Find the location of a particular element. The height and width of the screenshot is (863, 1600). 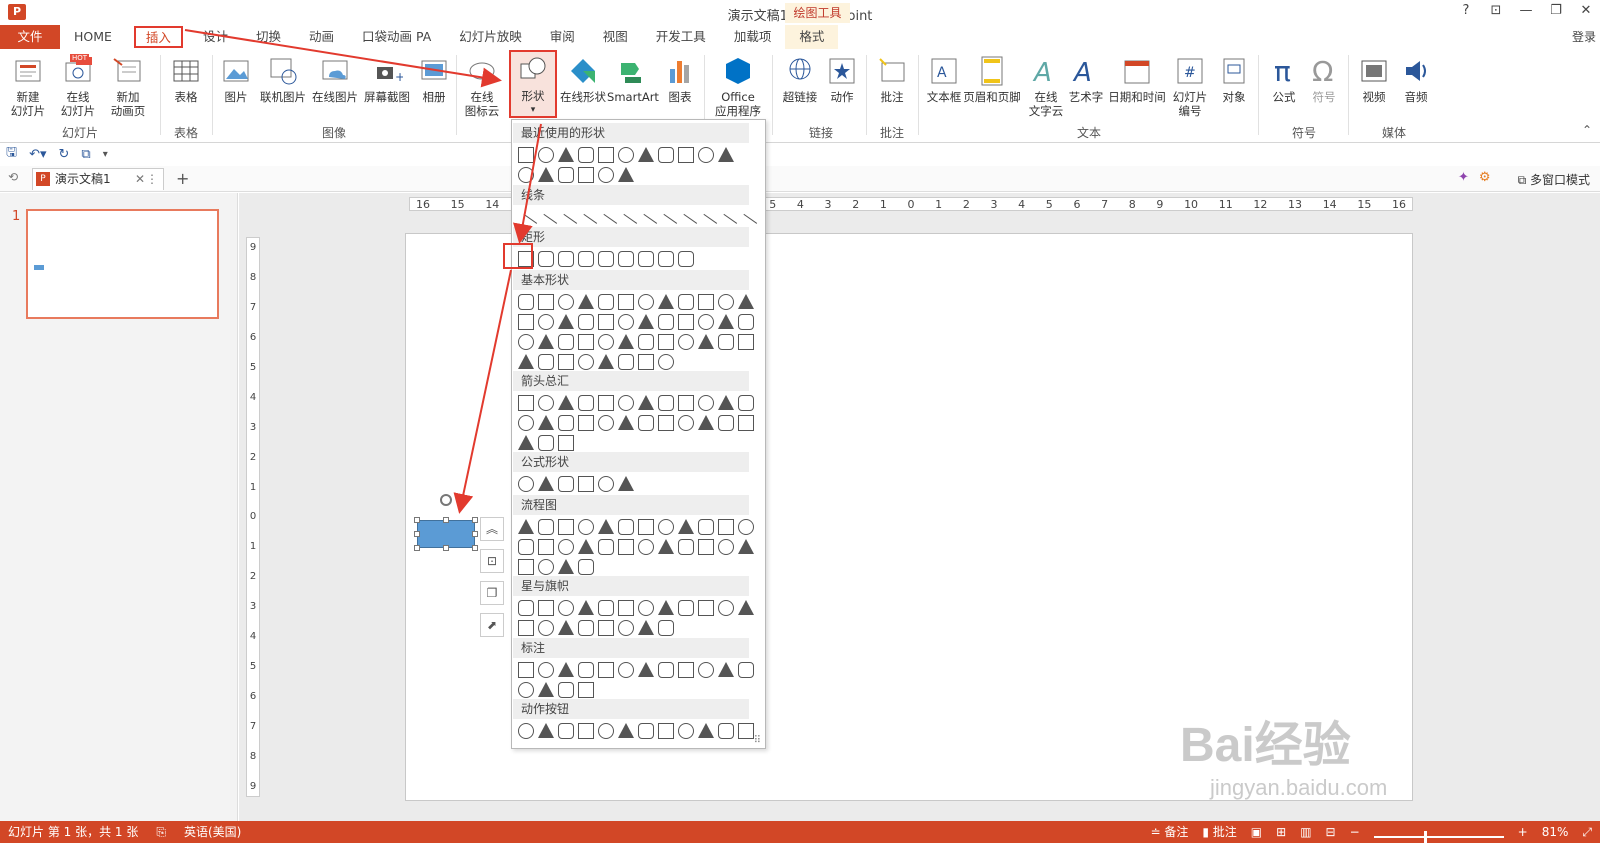

rotate-handle-icon is located at coordinates (446, 500).